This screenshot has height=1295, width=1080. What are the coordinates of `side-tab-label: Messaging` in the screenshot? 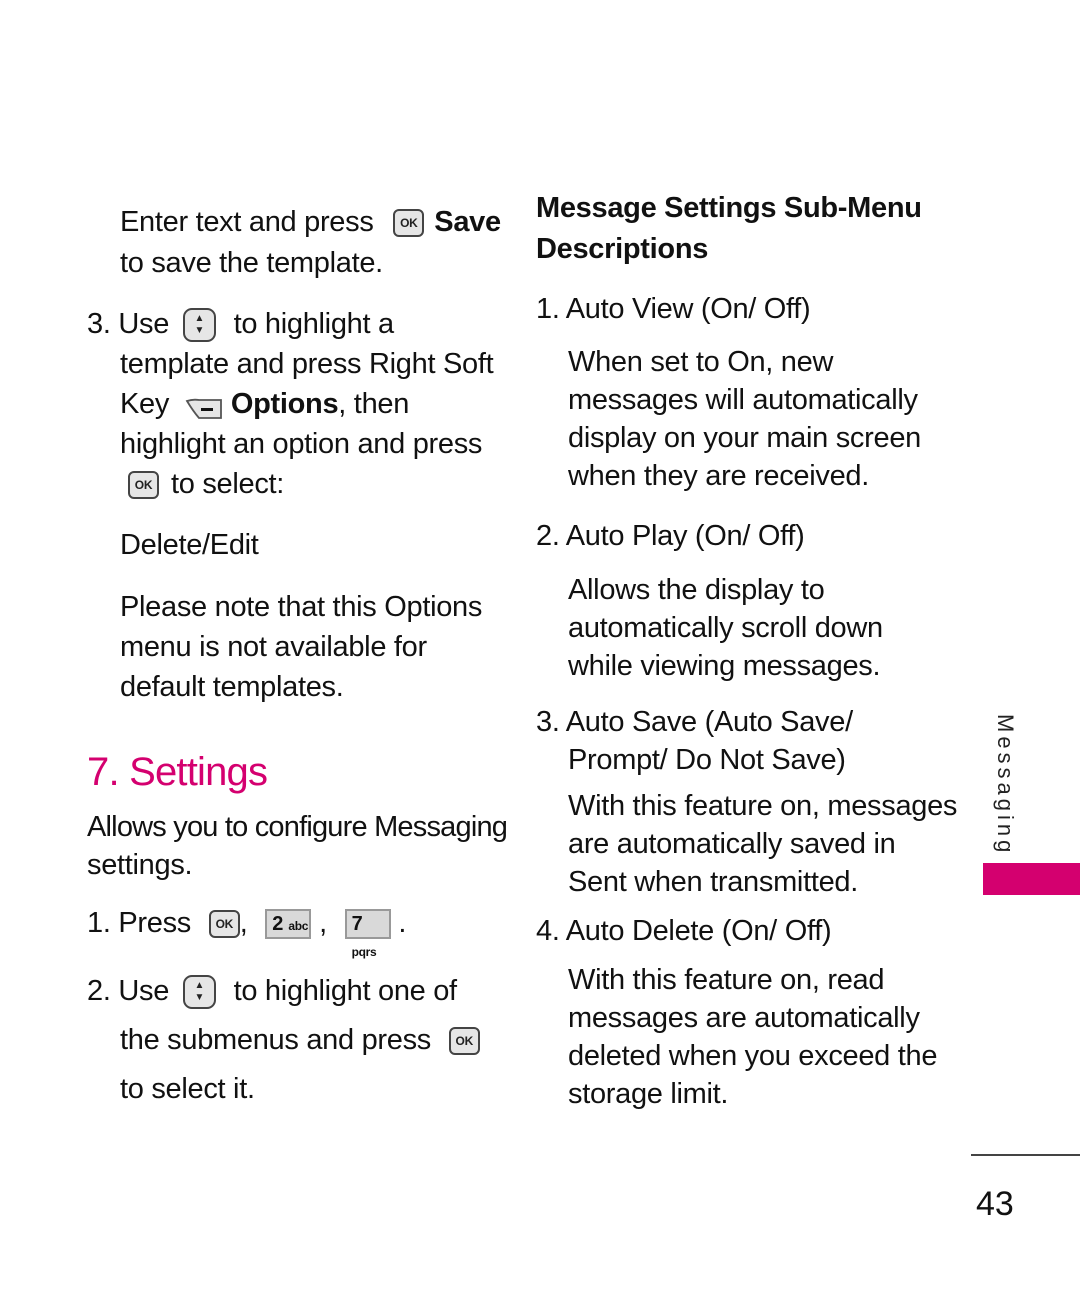 It's located at (1005, 785).